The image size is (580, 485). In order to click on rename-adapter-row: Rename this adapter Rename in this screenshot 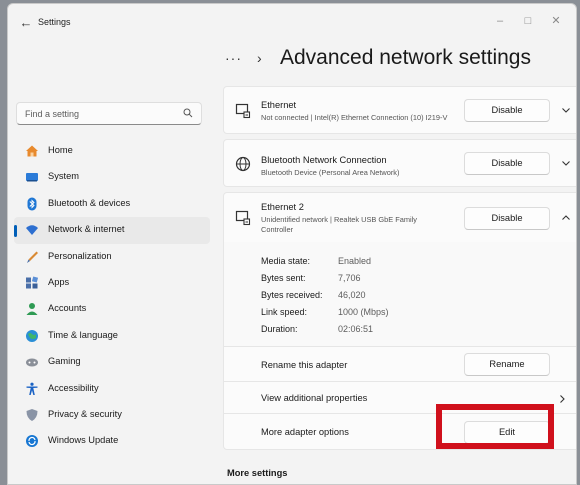, I will do `click(399, 364)`.